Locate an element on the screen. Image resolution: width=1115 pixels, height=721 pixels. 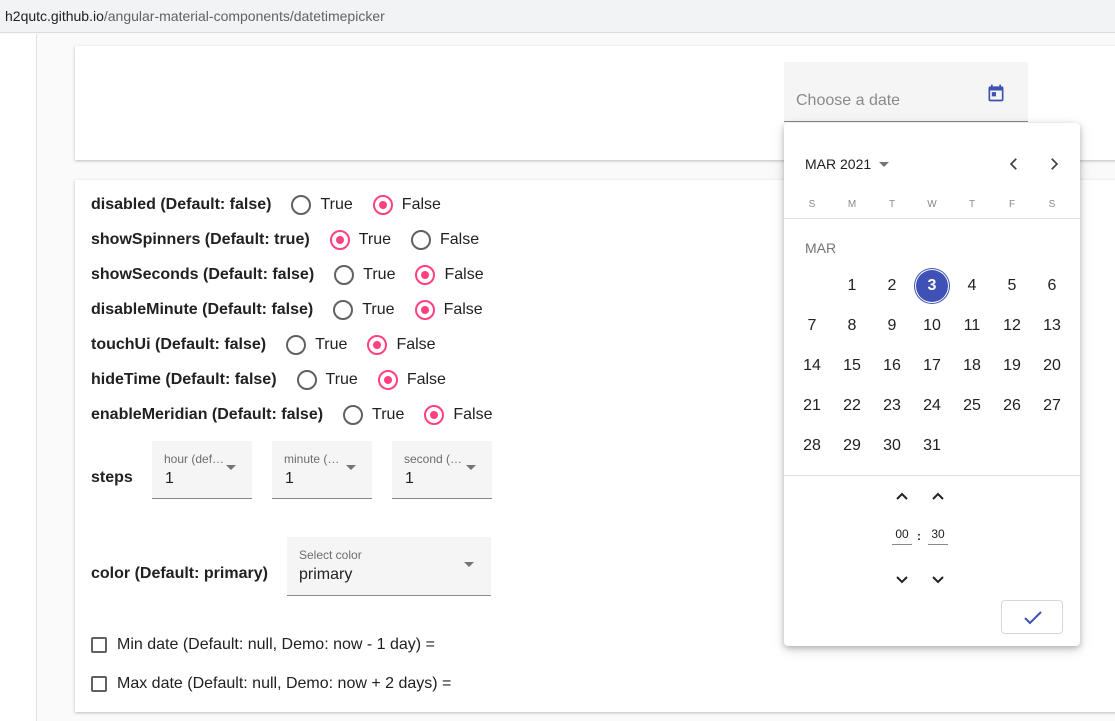
calendar-day: 29 is located at coordinates (852, 446).